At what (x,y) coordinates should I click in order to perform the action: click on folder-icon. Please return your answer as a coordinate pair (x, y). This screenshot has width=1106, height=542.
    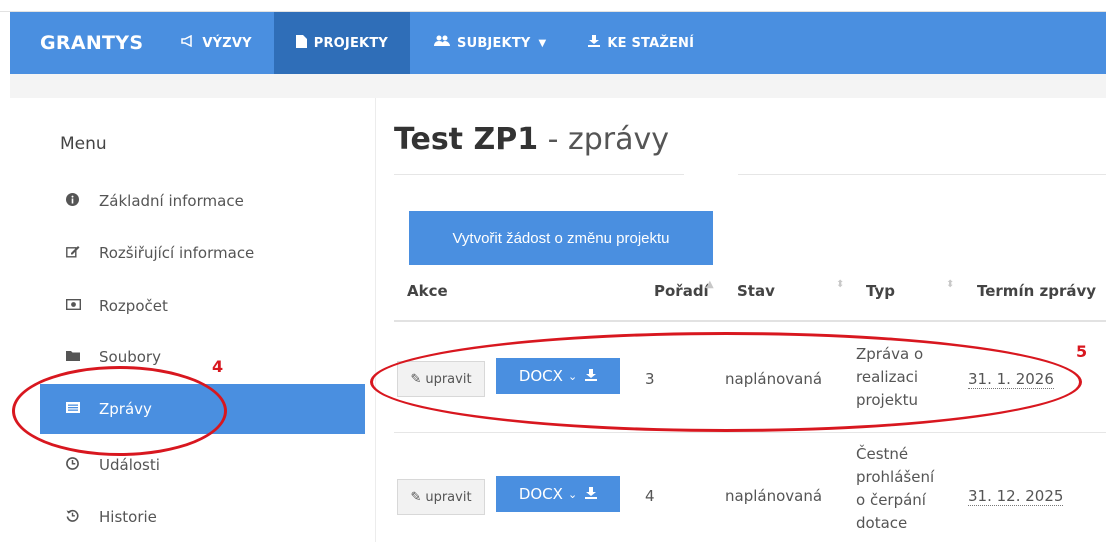
    Looking at the image, I should click on (77, 357).